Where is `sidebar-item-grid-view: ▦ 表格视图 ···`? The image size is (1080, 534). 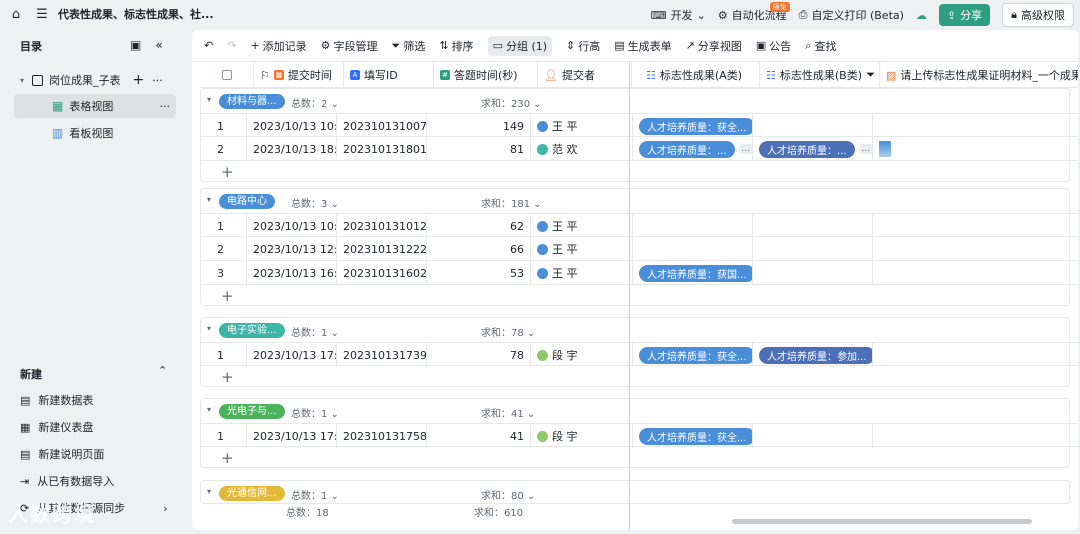 sidebar-item-grid-view: ▦ 表格视图 ··· is located at coordinates (95, 106).